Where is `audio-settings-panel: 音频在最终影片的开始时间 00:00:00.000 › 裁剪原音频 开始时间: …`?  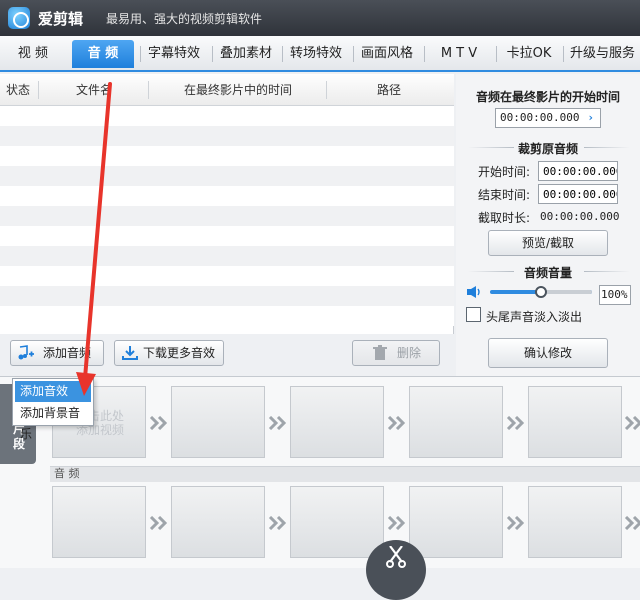 audio-settings-panel: 音频在最终影片的开始时间 00:00:00.000 › 裁剪原音频 开始时间: … is located at coordinates (548, 225).